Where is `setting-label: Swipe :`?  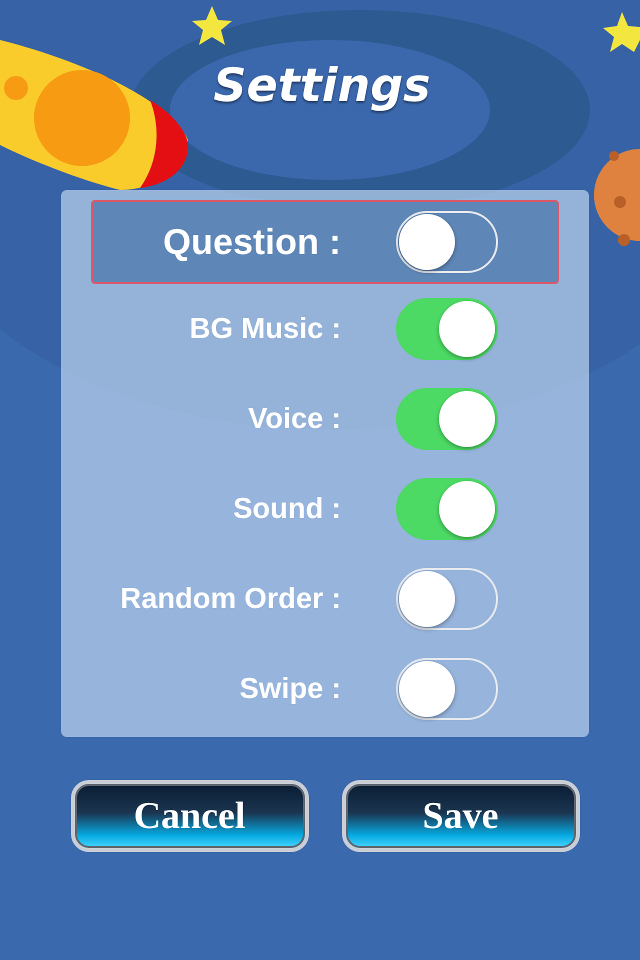
setting-label: Swipe : is located at coordinates (289, 689).